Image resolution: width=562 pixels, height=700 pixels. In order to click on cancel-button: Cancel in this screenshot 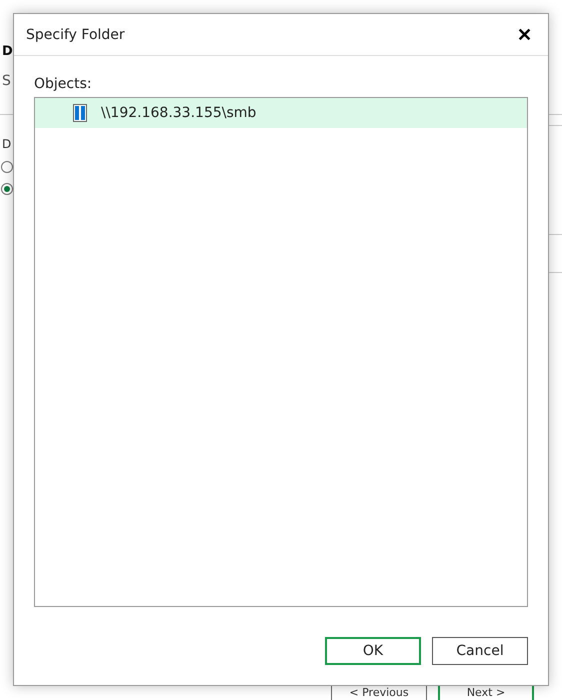, I will do `click(480, 651)`.